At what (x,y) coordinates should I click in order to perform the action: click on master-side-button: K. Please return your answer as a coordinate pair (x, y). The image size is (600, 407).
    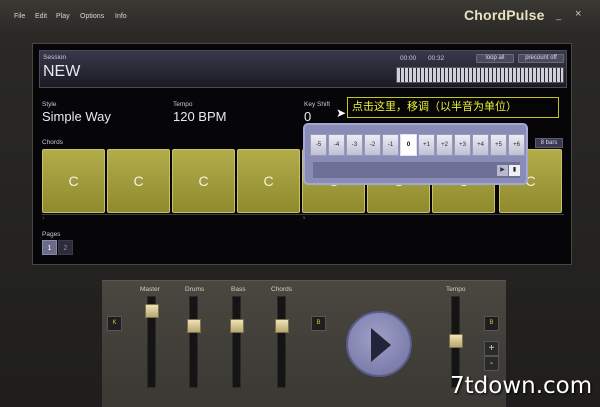
    Looking at the image, I should click on (114, 323).